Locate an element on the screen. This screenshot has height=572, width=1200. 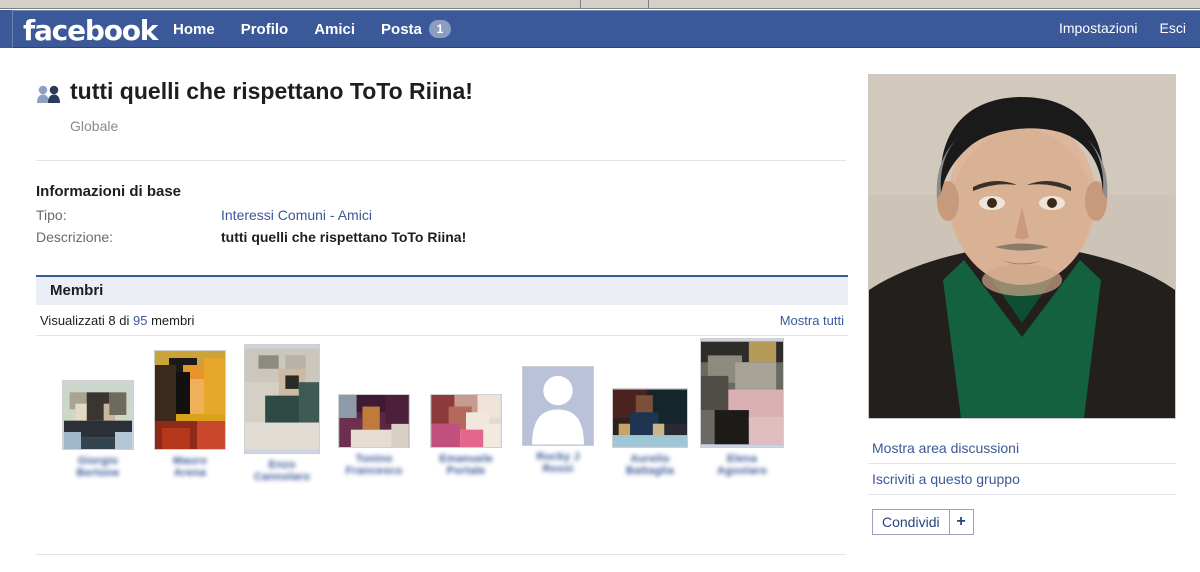
members-total-count: 95 is located at coordinates (140, 320).